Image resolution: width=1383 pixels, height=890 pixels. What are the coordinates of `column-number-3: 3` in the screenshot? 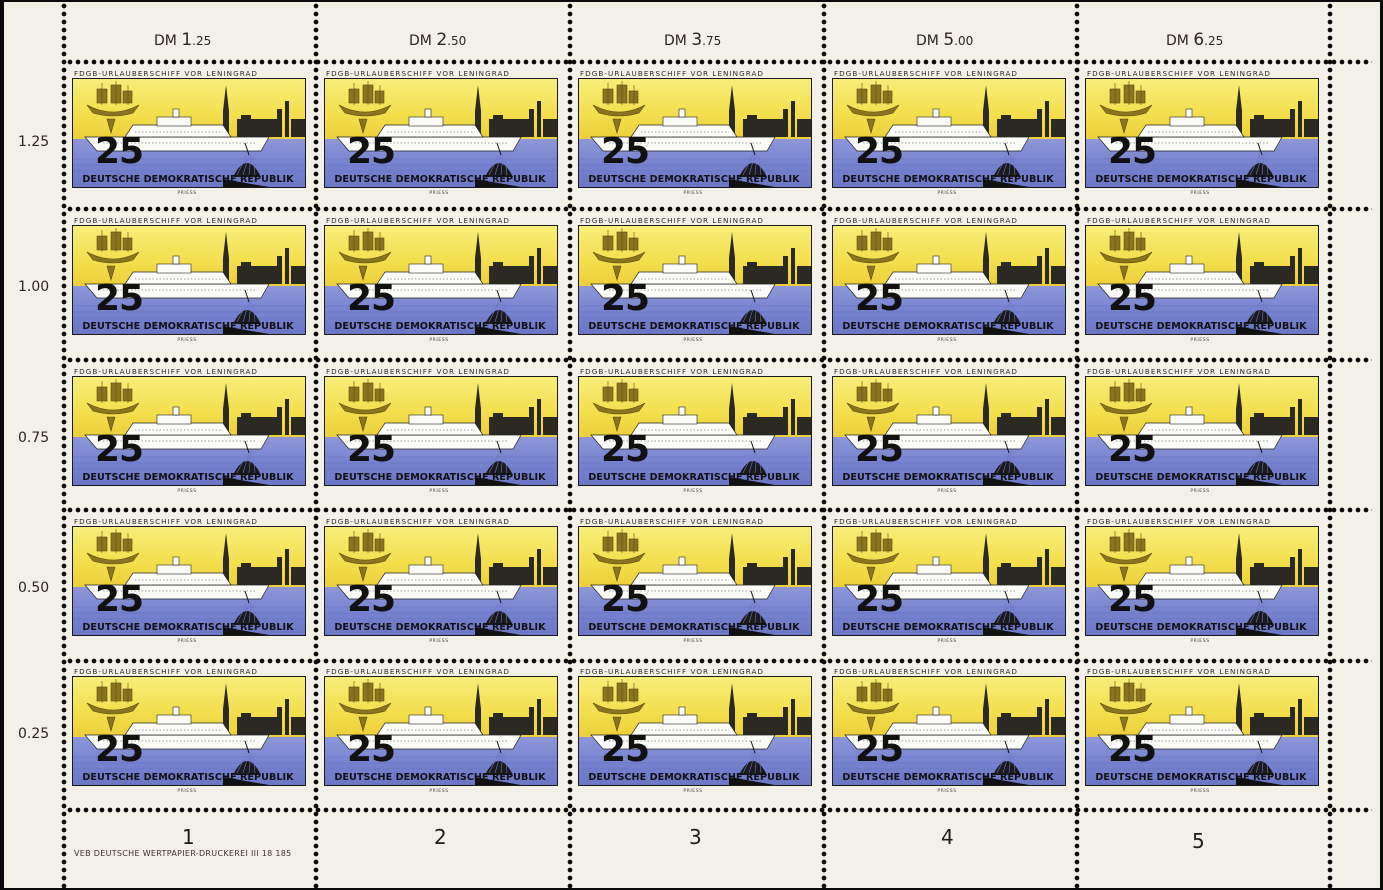 It's located at (695, 837).